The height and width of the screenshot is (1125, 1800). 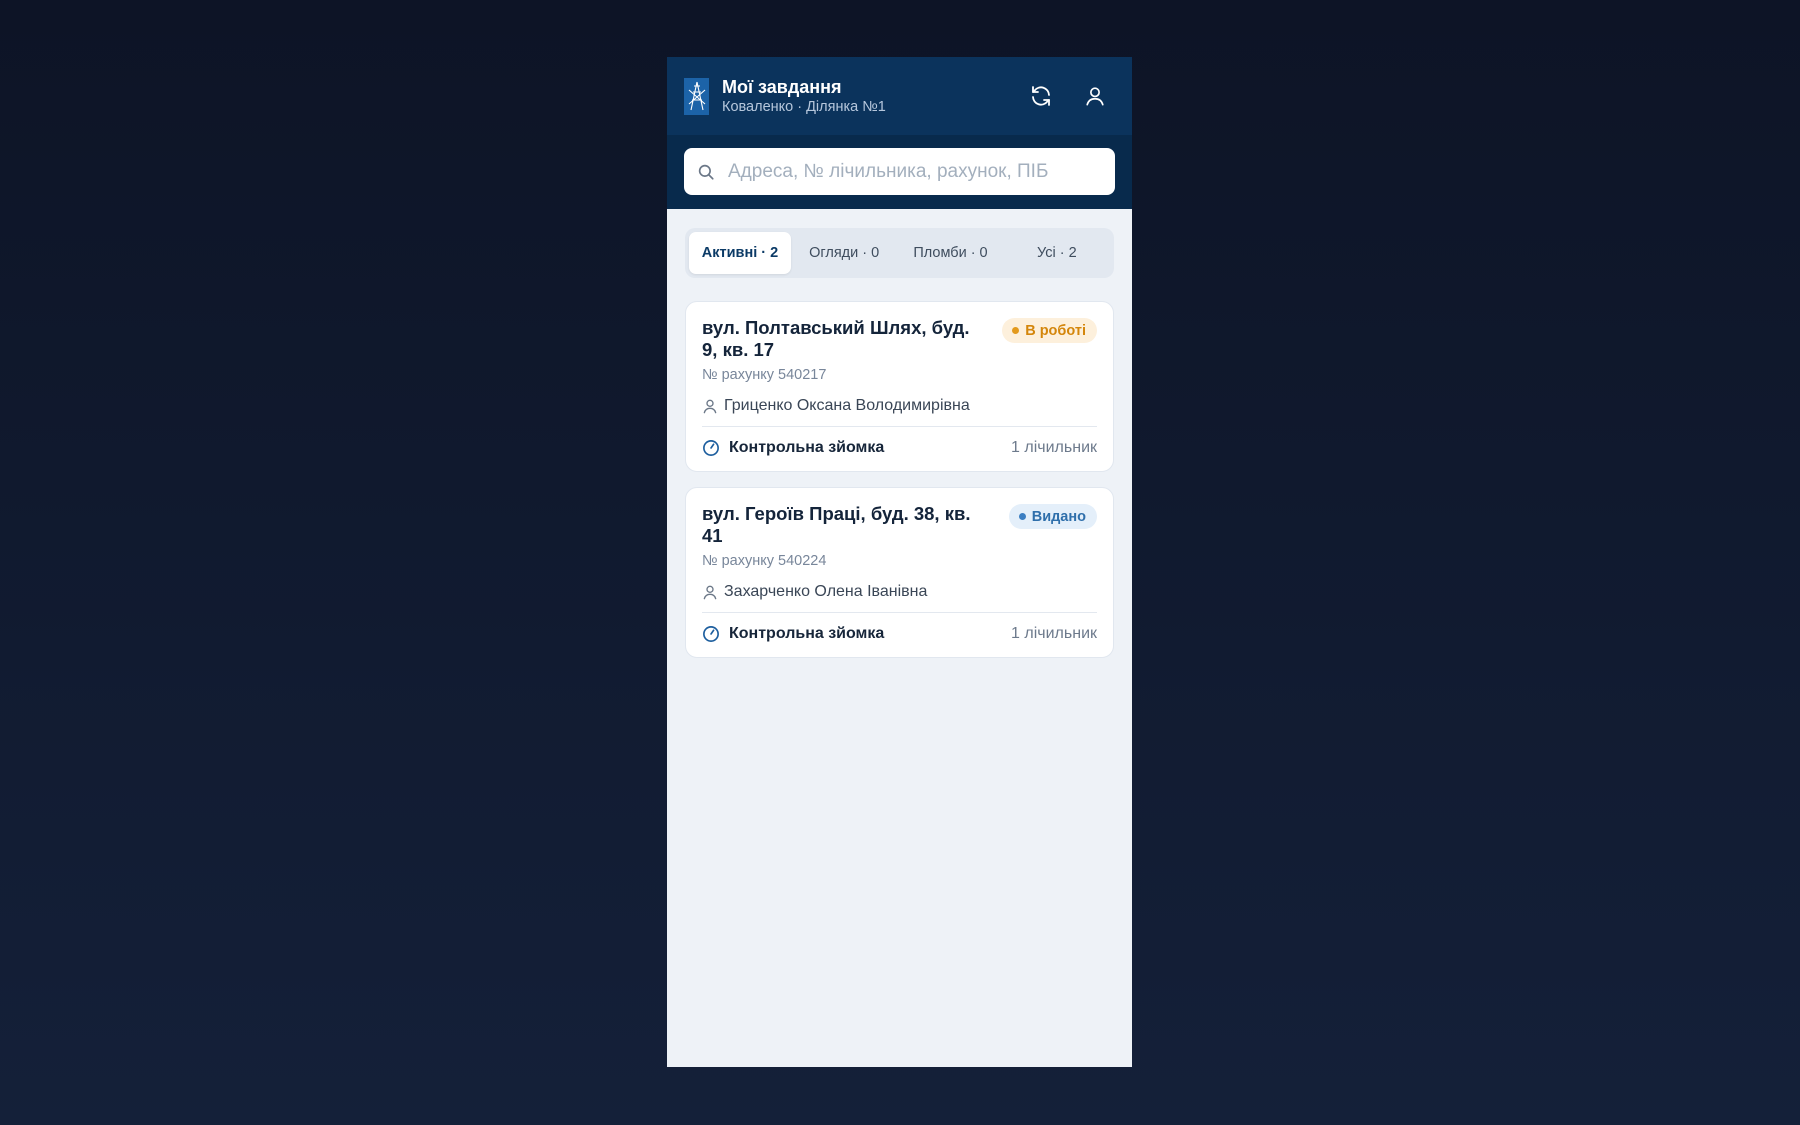 I want to click on tab-inspections: Огляди · 0, so click(x=844, y=253).